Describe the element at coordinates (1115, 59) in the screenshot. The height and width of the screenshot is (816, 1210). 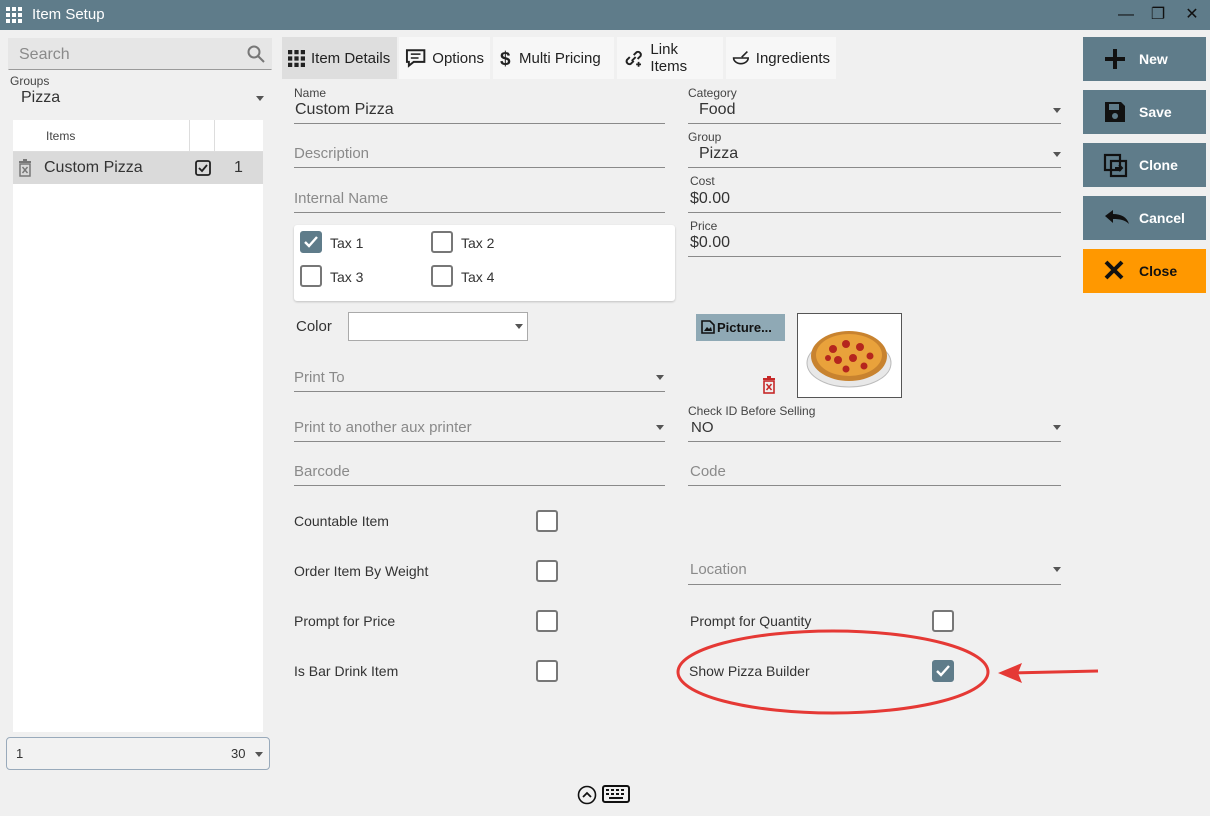
I see `plus-icon` at that location.